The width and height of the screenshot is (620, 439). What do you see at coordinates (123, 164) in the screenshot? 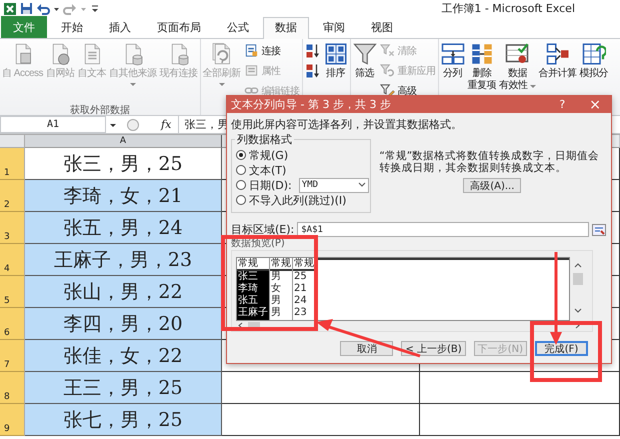
I see `table-cell: 张三，男，25` at bounding box center [123, 164].